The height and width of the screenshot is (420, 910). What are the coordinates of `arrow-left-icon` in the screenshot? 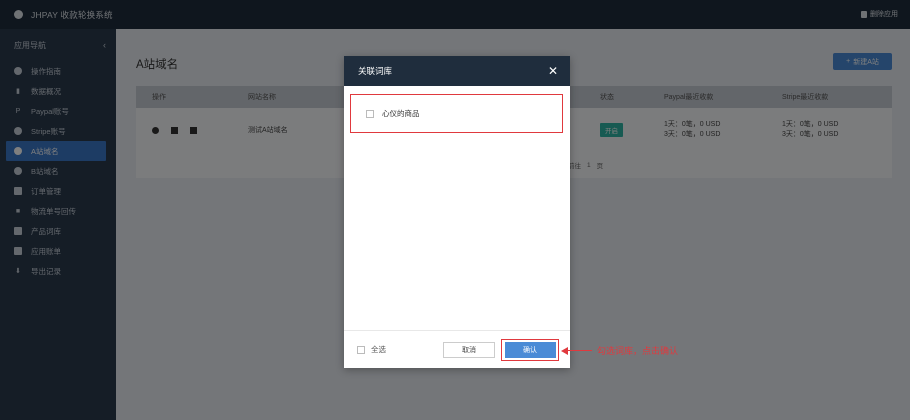 It's located at (564, 350).